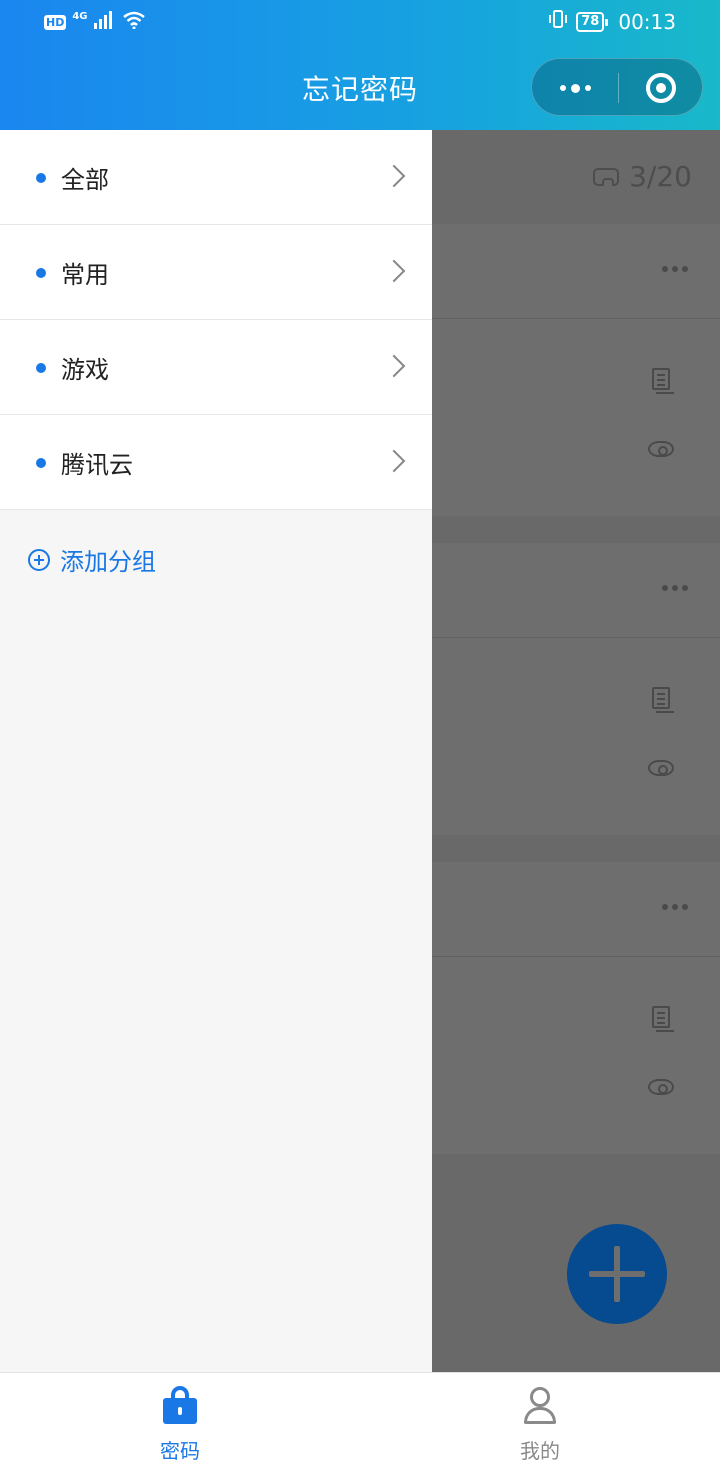 The width and height of the screenshot is (720, 1469). I want to click on network-type: 4G, so click(80, 16).